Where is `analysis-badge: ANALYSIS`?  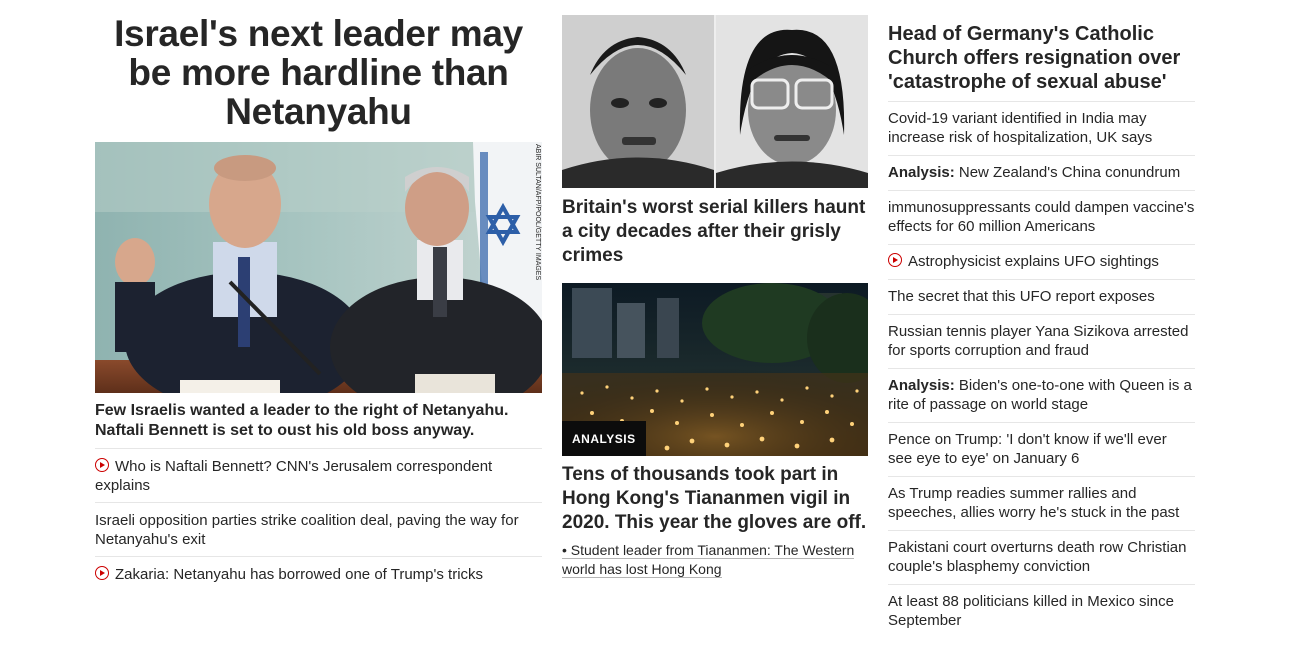
analysis-badge: ANALYSIS is located at coordinates (604, 438).